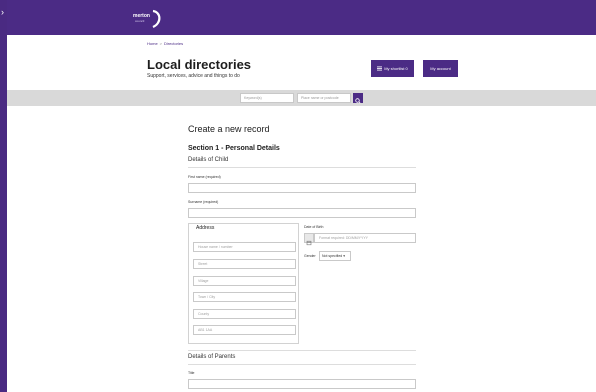  What do you see at coordinates (205, 330) in the screenshot?
I see `postcode-placeholder: AB1 1AA` at bounding box center [205, 330].